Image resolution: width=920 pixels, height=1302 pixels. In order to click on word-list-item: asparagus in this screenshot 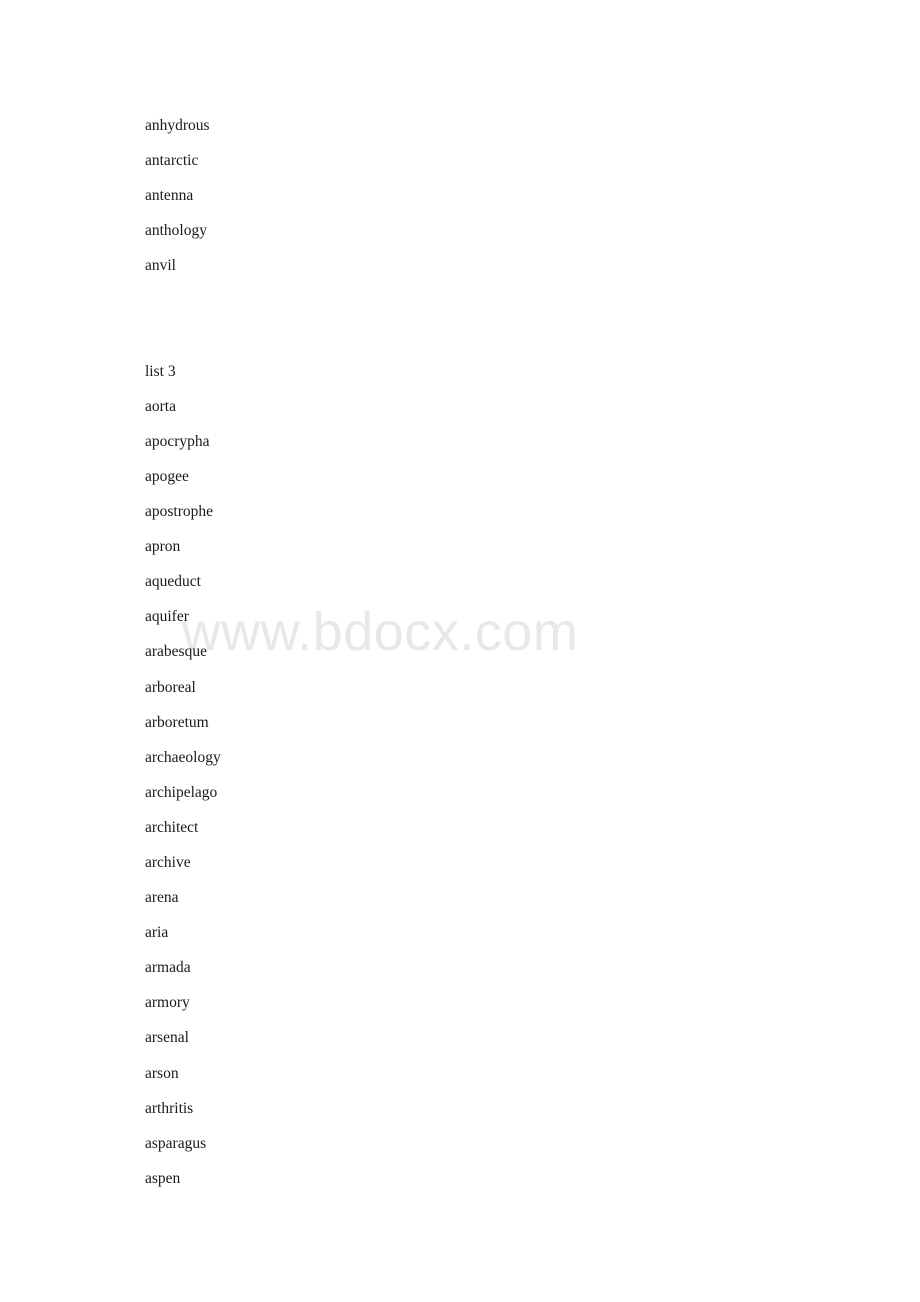, I will do `click(176, 1143)`.